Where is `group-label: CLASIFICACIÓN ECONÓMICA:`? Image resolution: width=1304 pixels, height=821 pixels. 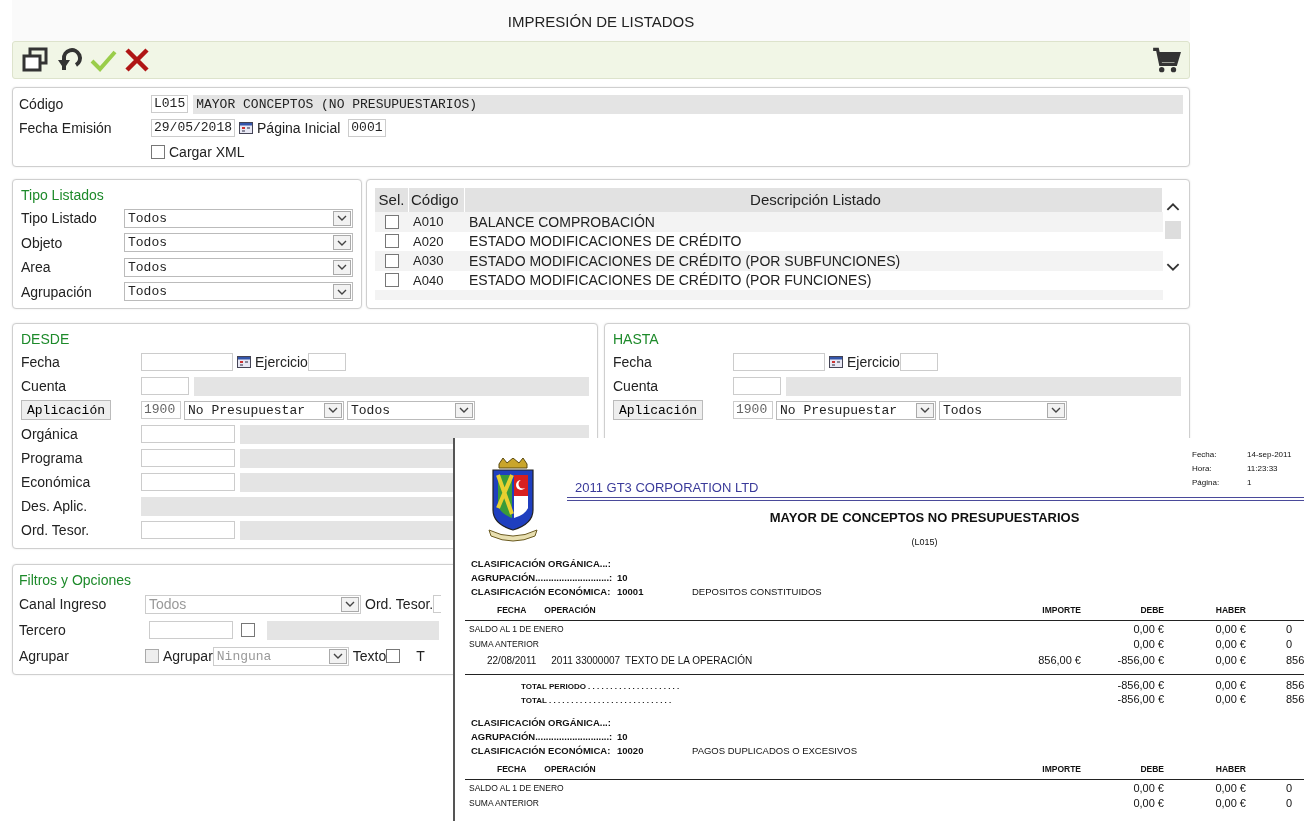
group-label: CLASIFICACIÓN ECONÓMICA: is located at coordinates (541, 750).